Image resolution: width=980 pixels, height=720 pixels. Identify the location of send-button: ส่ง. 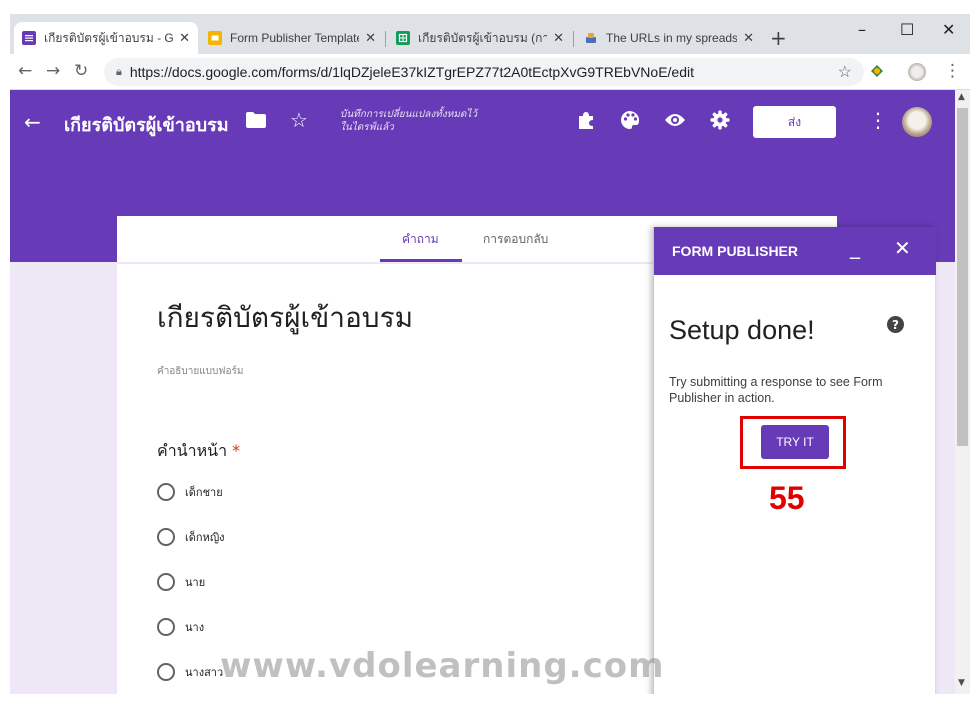
(794, 122).